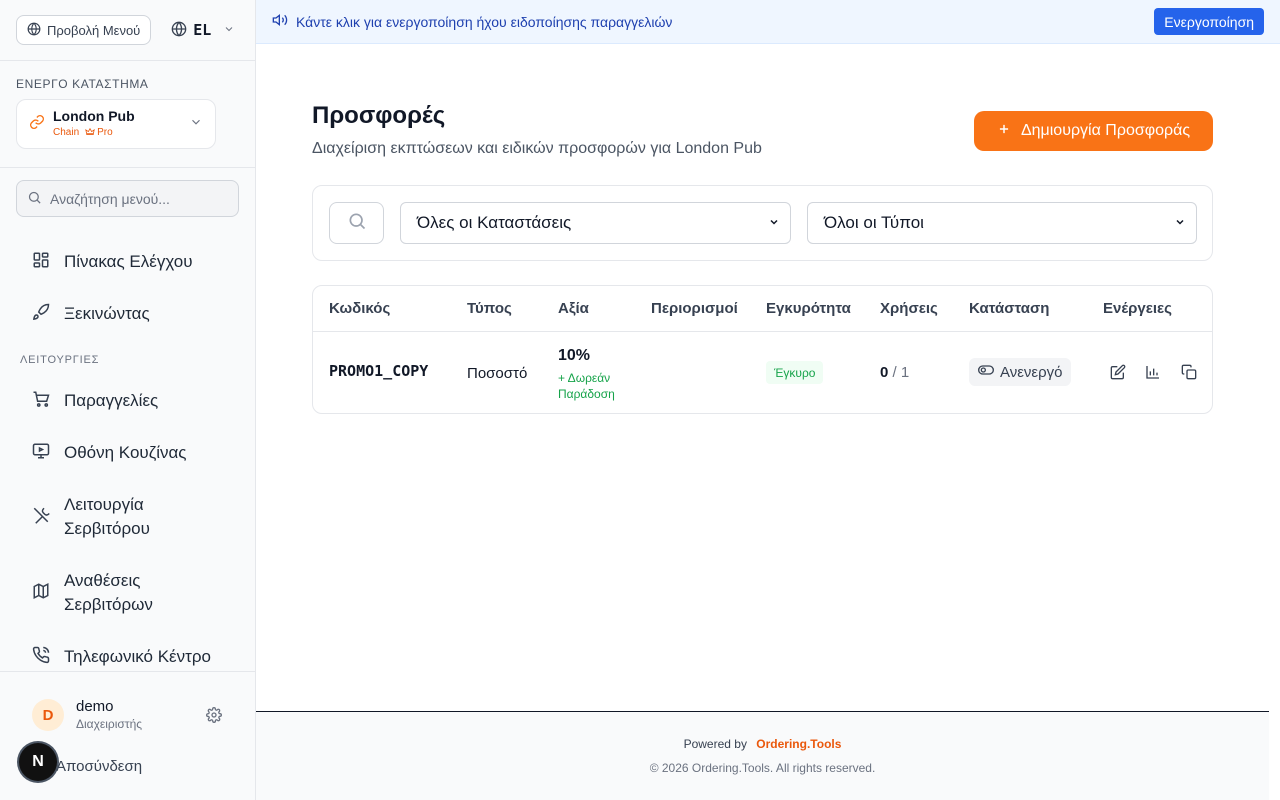 The width and height of the screenshot is (1280, 800). Describe the element at coordinates (1189, 372) in the screenshot. I see `duplicate-icon` at that location.